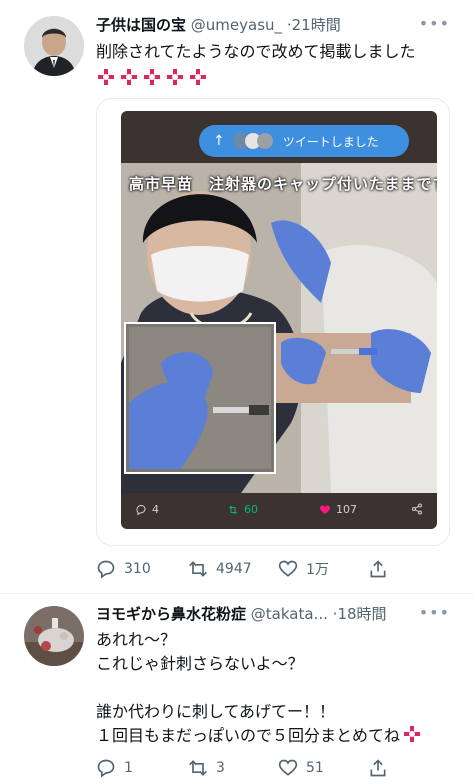 The image size is (474, 784). What do you see at coordinates (128, 768) in the screenshot?
I see `reply-count: 1` at bounding box center [128, 768].